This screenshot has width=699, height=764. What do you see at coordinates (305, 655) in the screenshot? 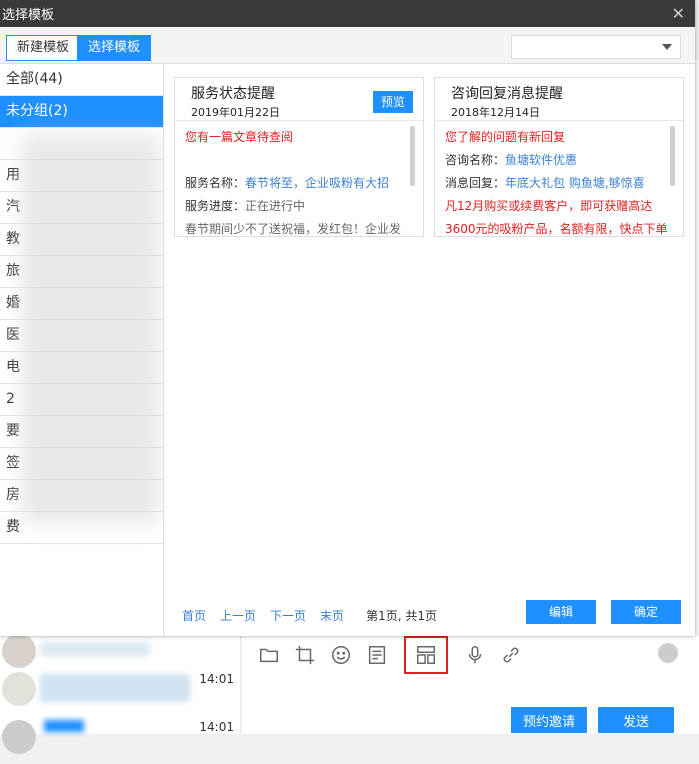
I see `crop-icon` at bounding box center [305, 655].